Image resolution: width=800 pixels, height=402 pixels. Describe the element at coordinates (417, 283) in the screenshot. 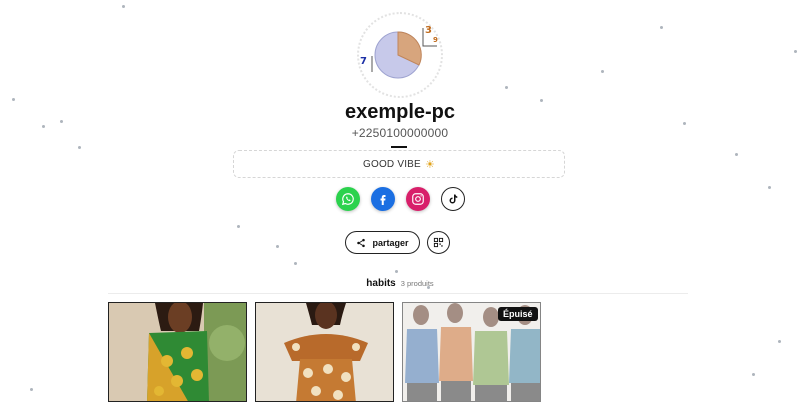

I see `collection-count: 3 produits` at that location.